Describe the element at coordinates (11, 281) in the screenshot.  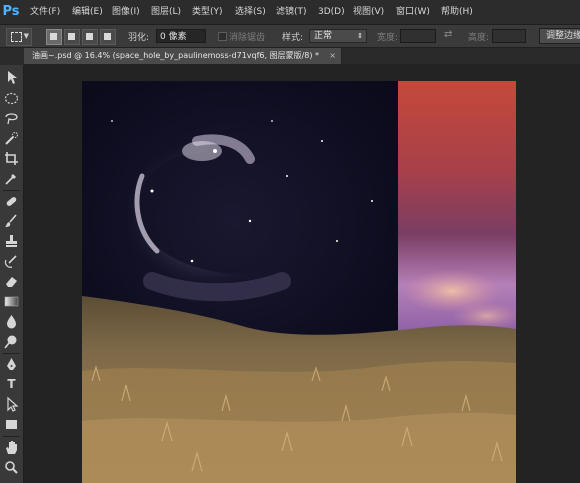
I see `eraser-icon` at that location.